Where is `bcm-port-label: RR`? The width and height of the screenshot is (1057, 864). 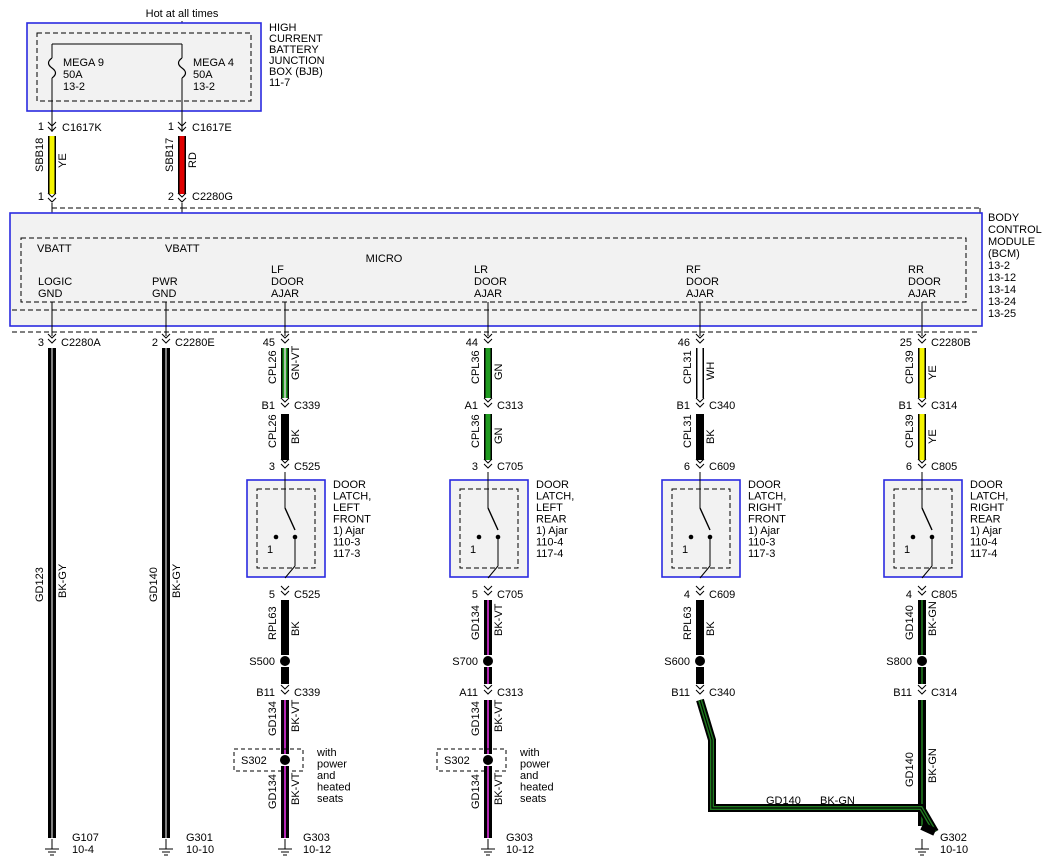 bcm-port-label: RR is located at coordinates (916, 270).